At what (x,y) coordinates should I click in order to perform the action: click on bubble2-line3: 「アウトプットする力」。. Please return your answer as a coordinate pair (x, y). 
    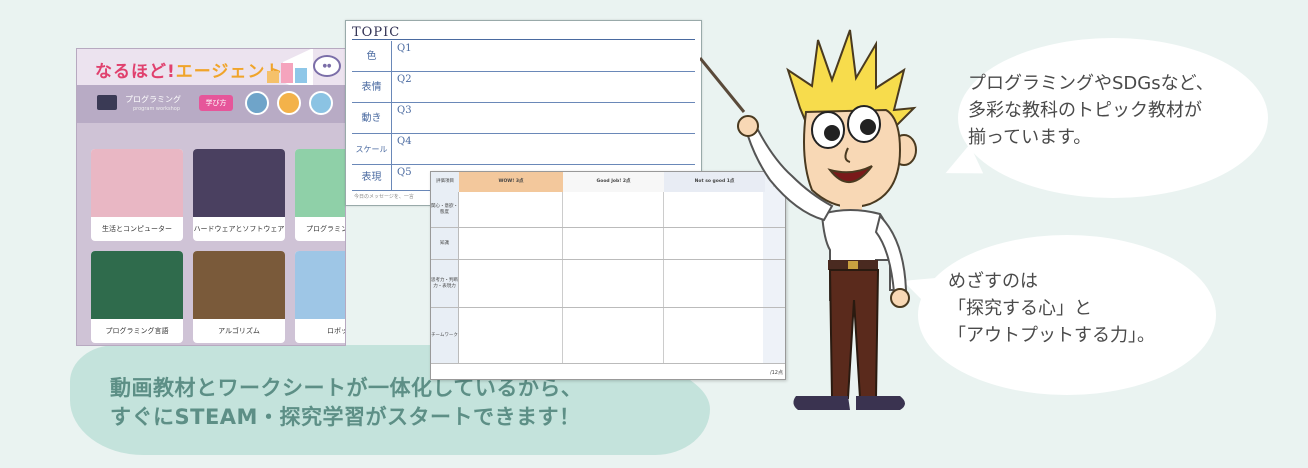
    Looking at the image, I should click on (1051, 335).